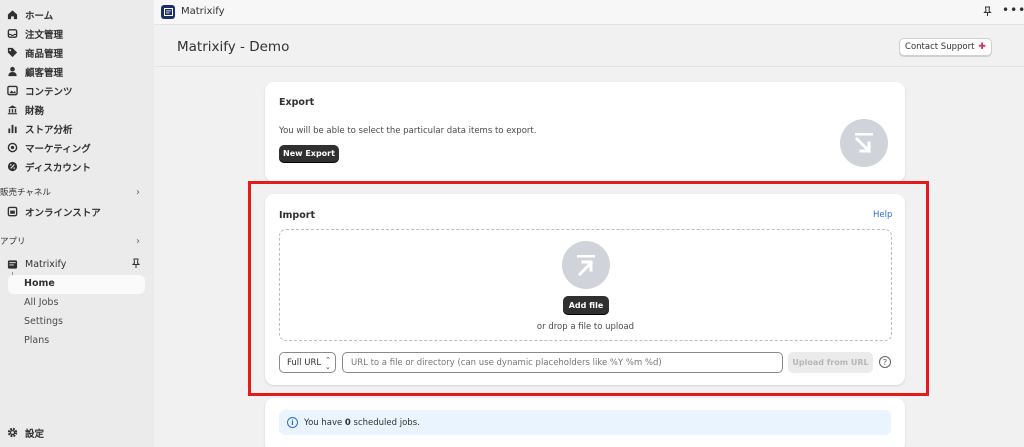  I want to click on more-actions-icon: •••, so click(1013, 10).